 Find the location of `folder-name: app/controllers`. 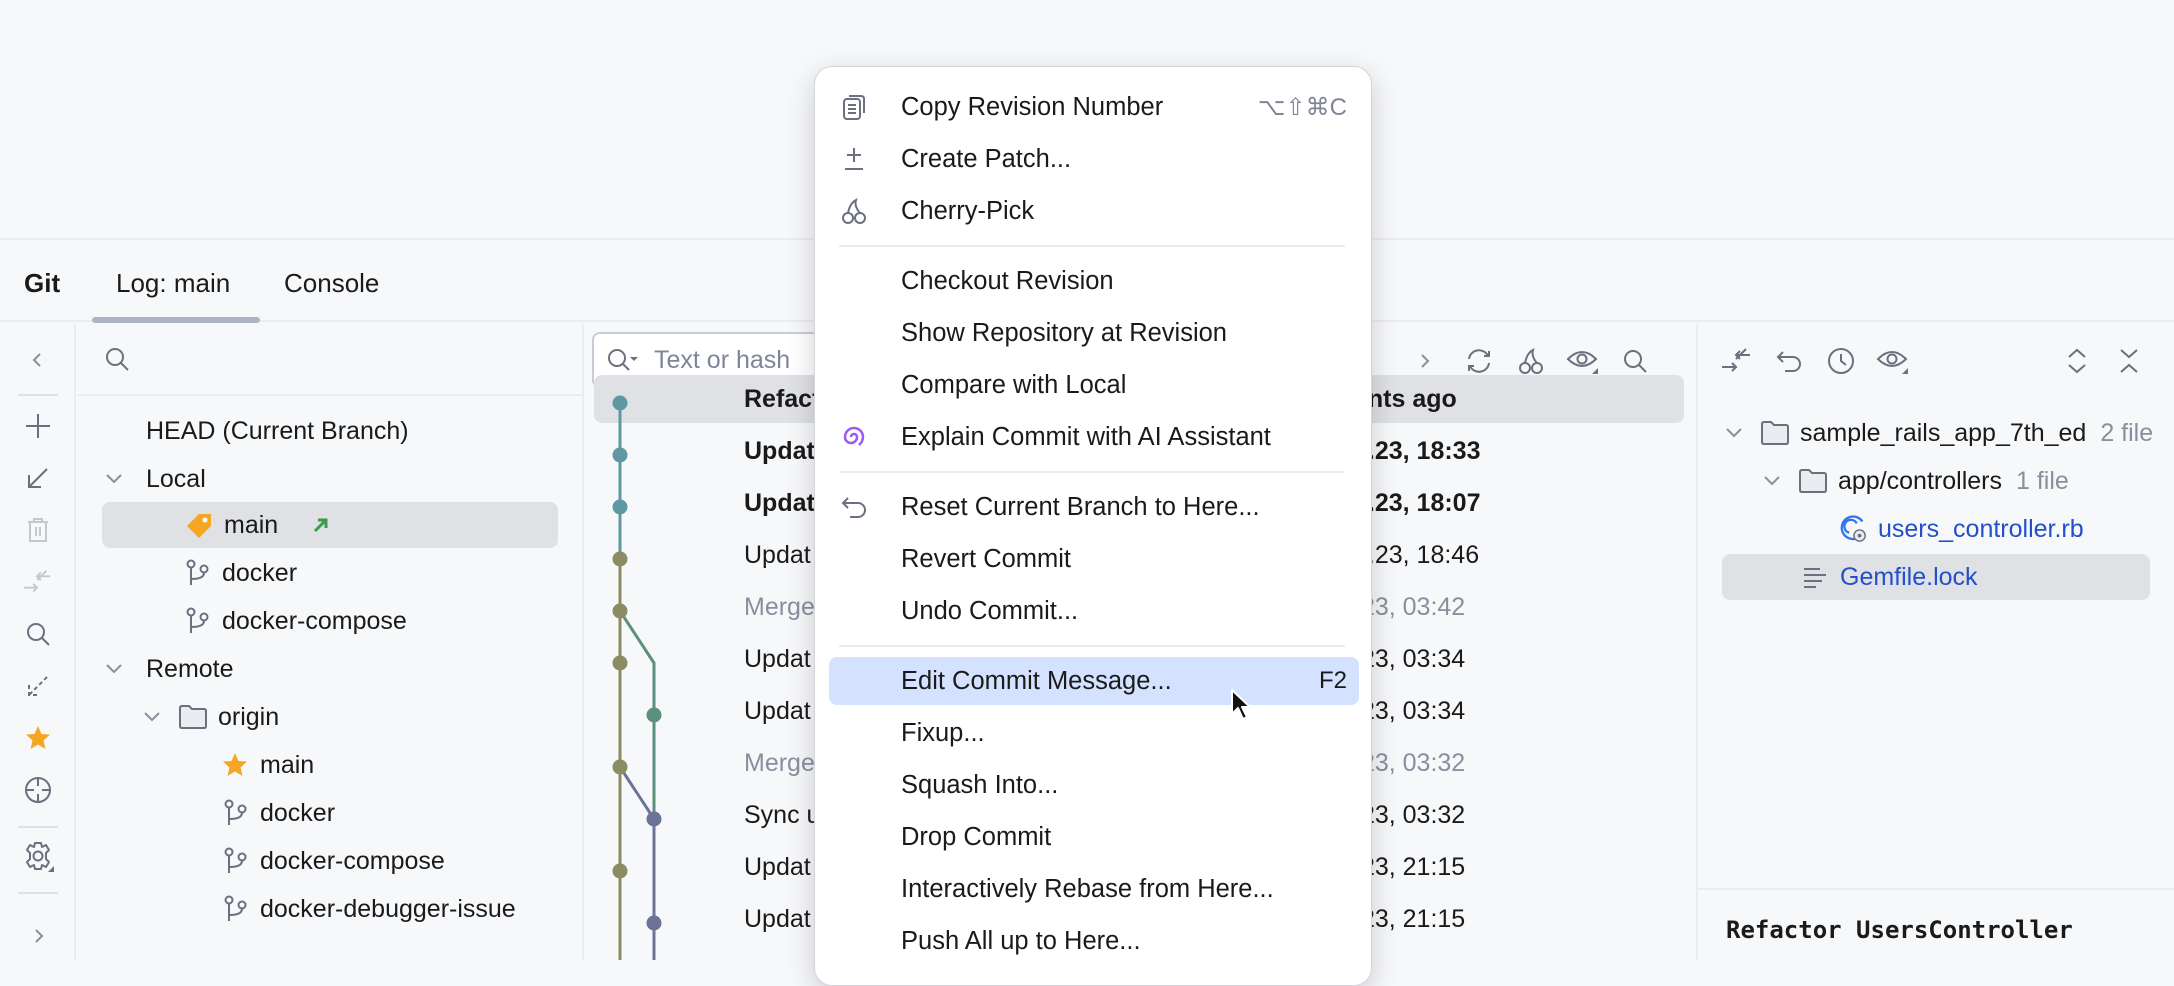

folder-name: app/controllers is located at coordinates (1920, 480).